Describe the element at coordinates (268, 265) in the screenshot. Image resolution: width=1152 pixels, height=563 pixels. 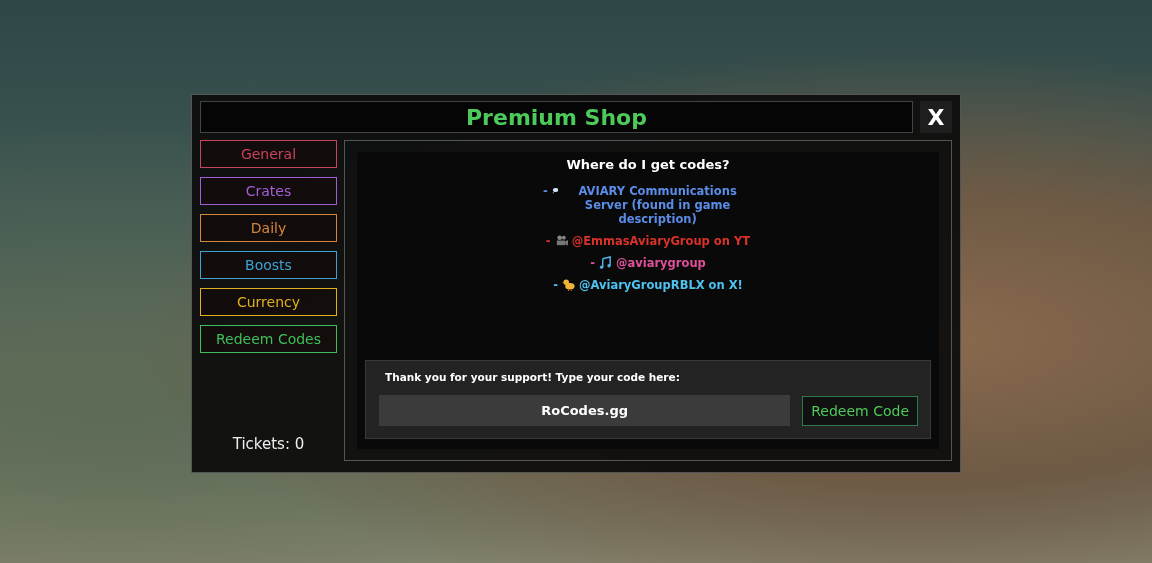
I see `category-tab: Boosts` at that location.